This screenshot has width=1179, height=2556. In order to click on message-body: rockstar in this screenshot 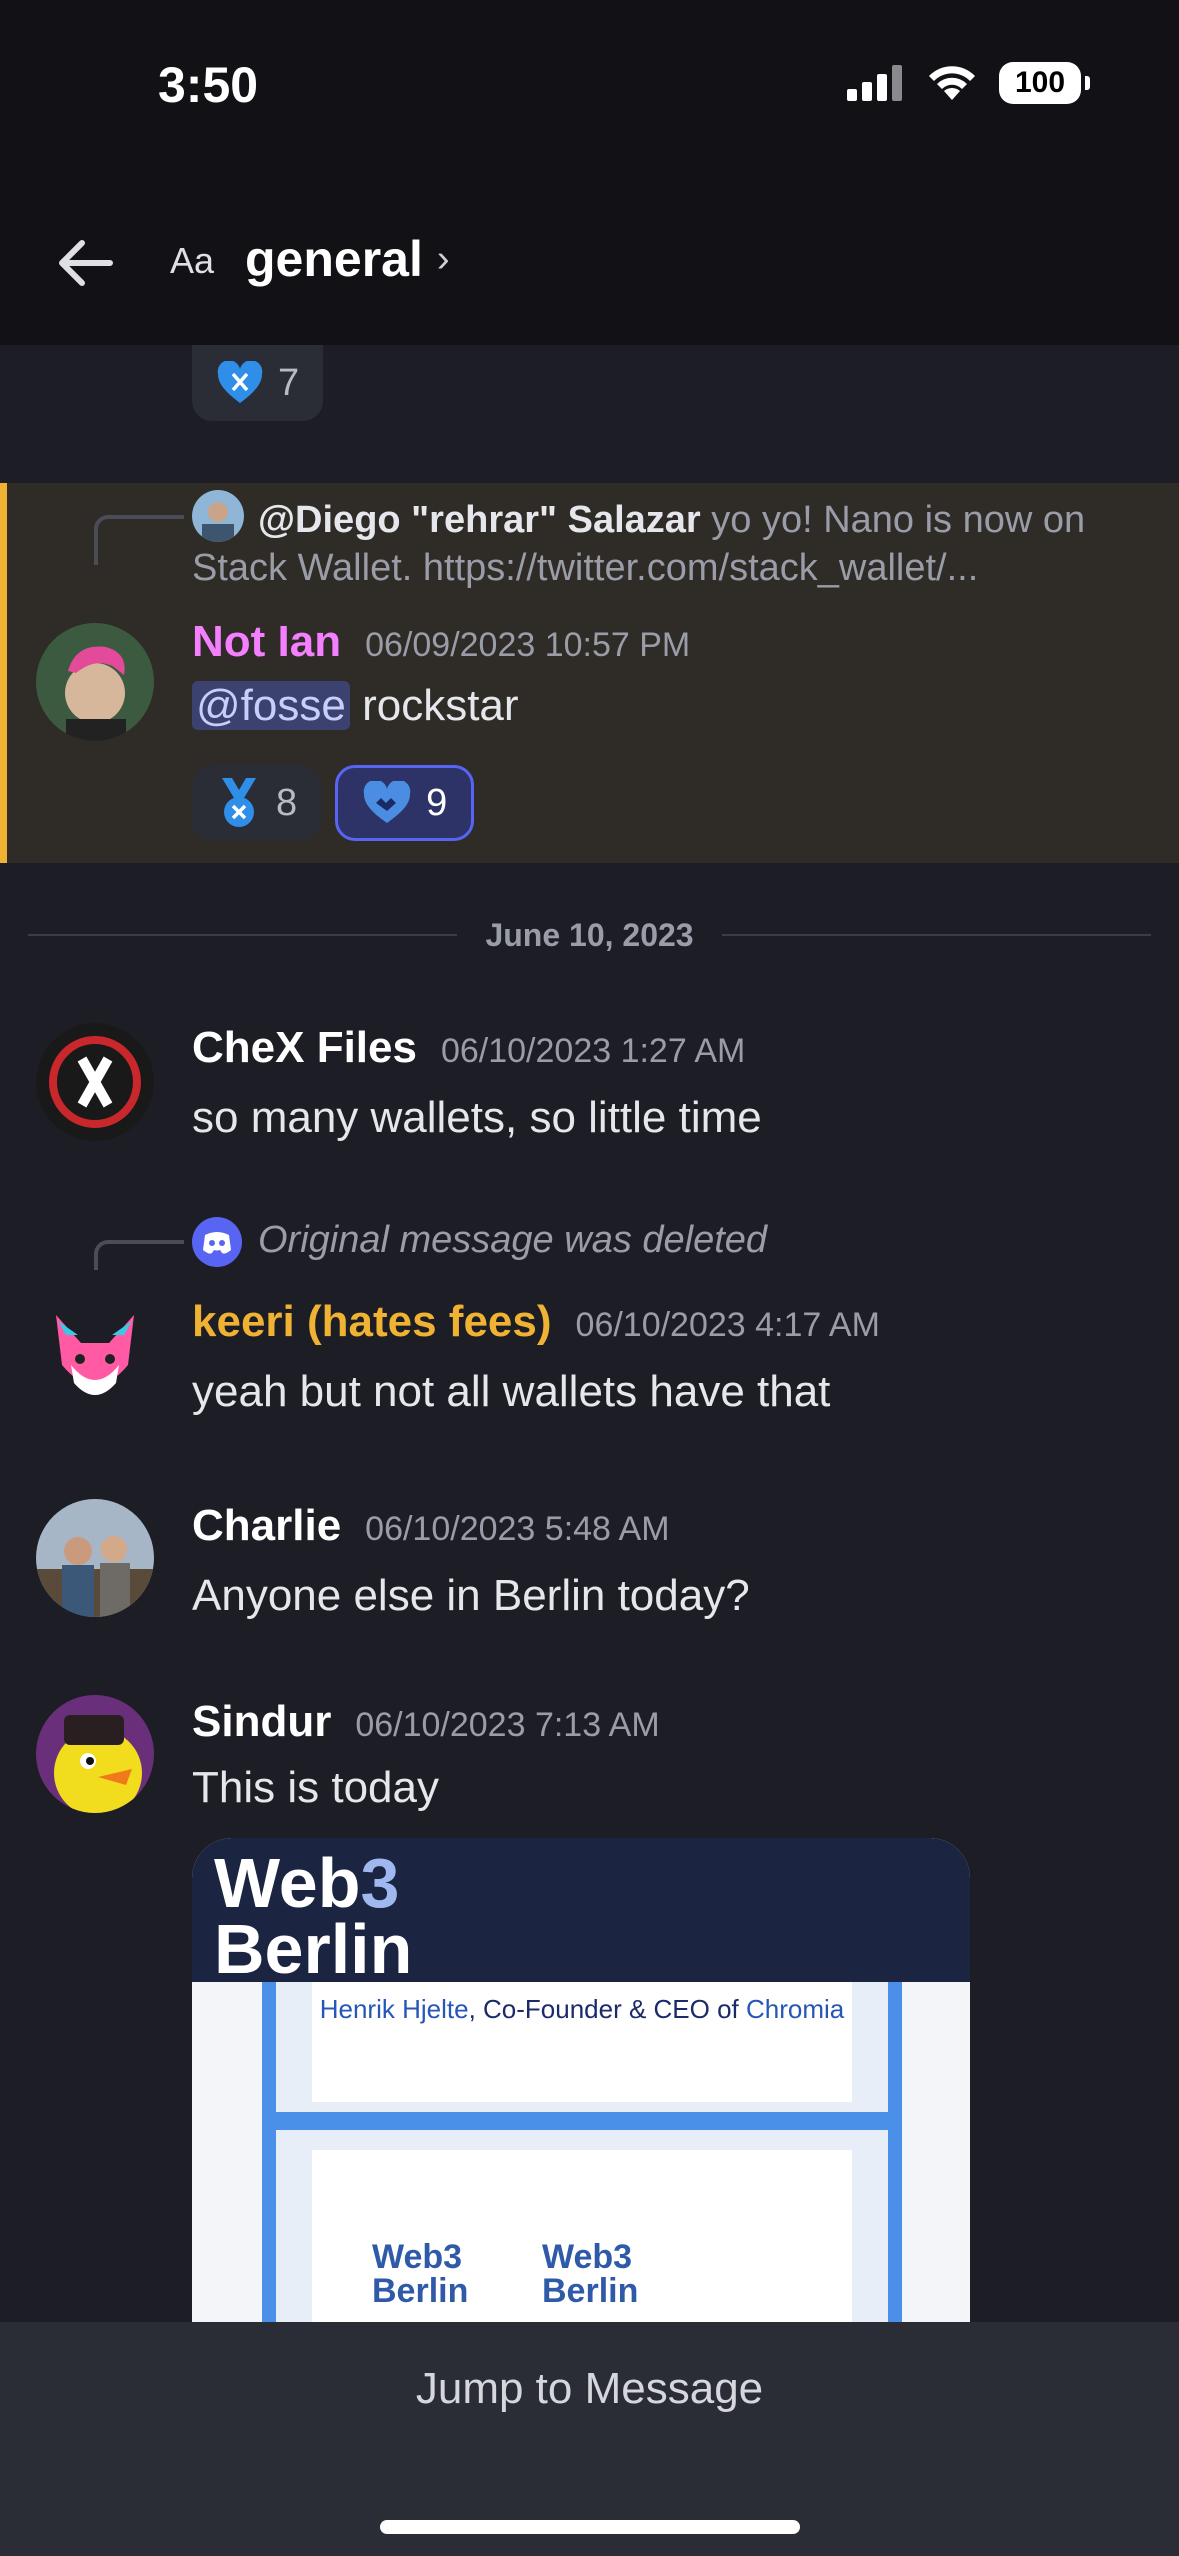, I will do `click(434, 705)`.